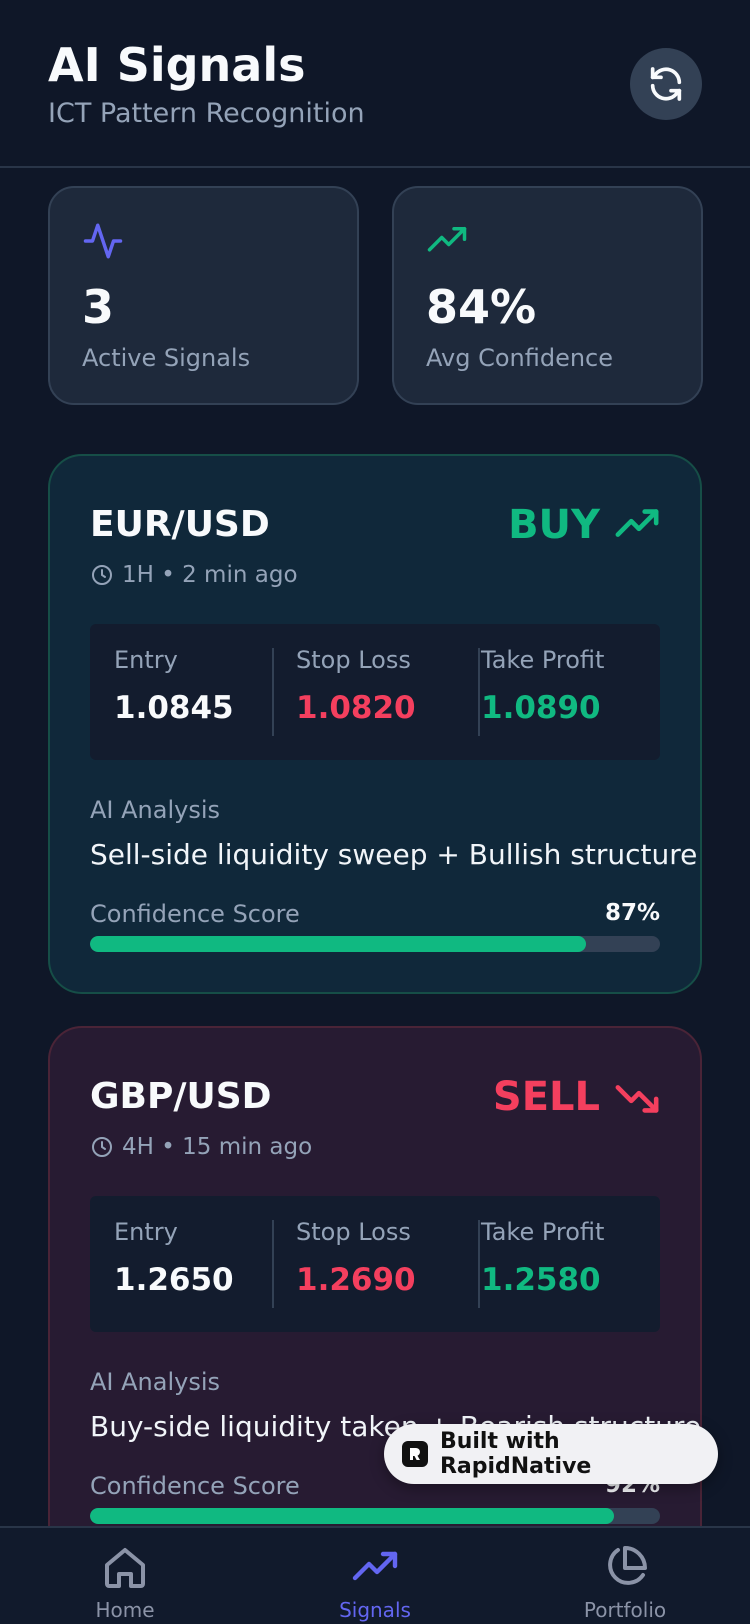  Describe the element at coordinates (206, 113) in the screenshot. I see `page-subtitle: ICT Pattern Recognition` at that location.